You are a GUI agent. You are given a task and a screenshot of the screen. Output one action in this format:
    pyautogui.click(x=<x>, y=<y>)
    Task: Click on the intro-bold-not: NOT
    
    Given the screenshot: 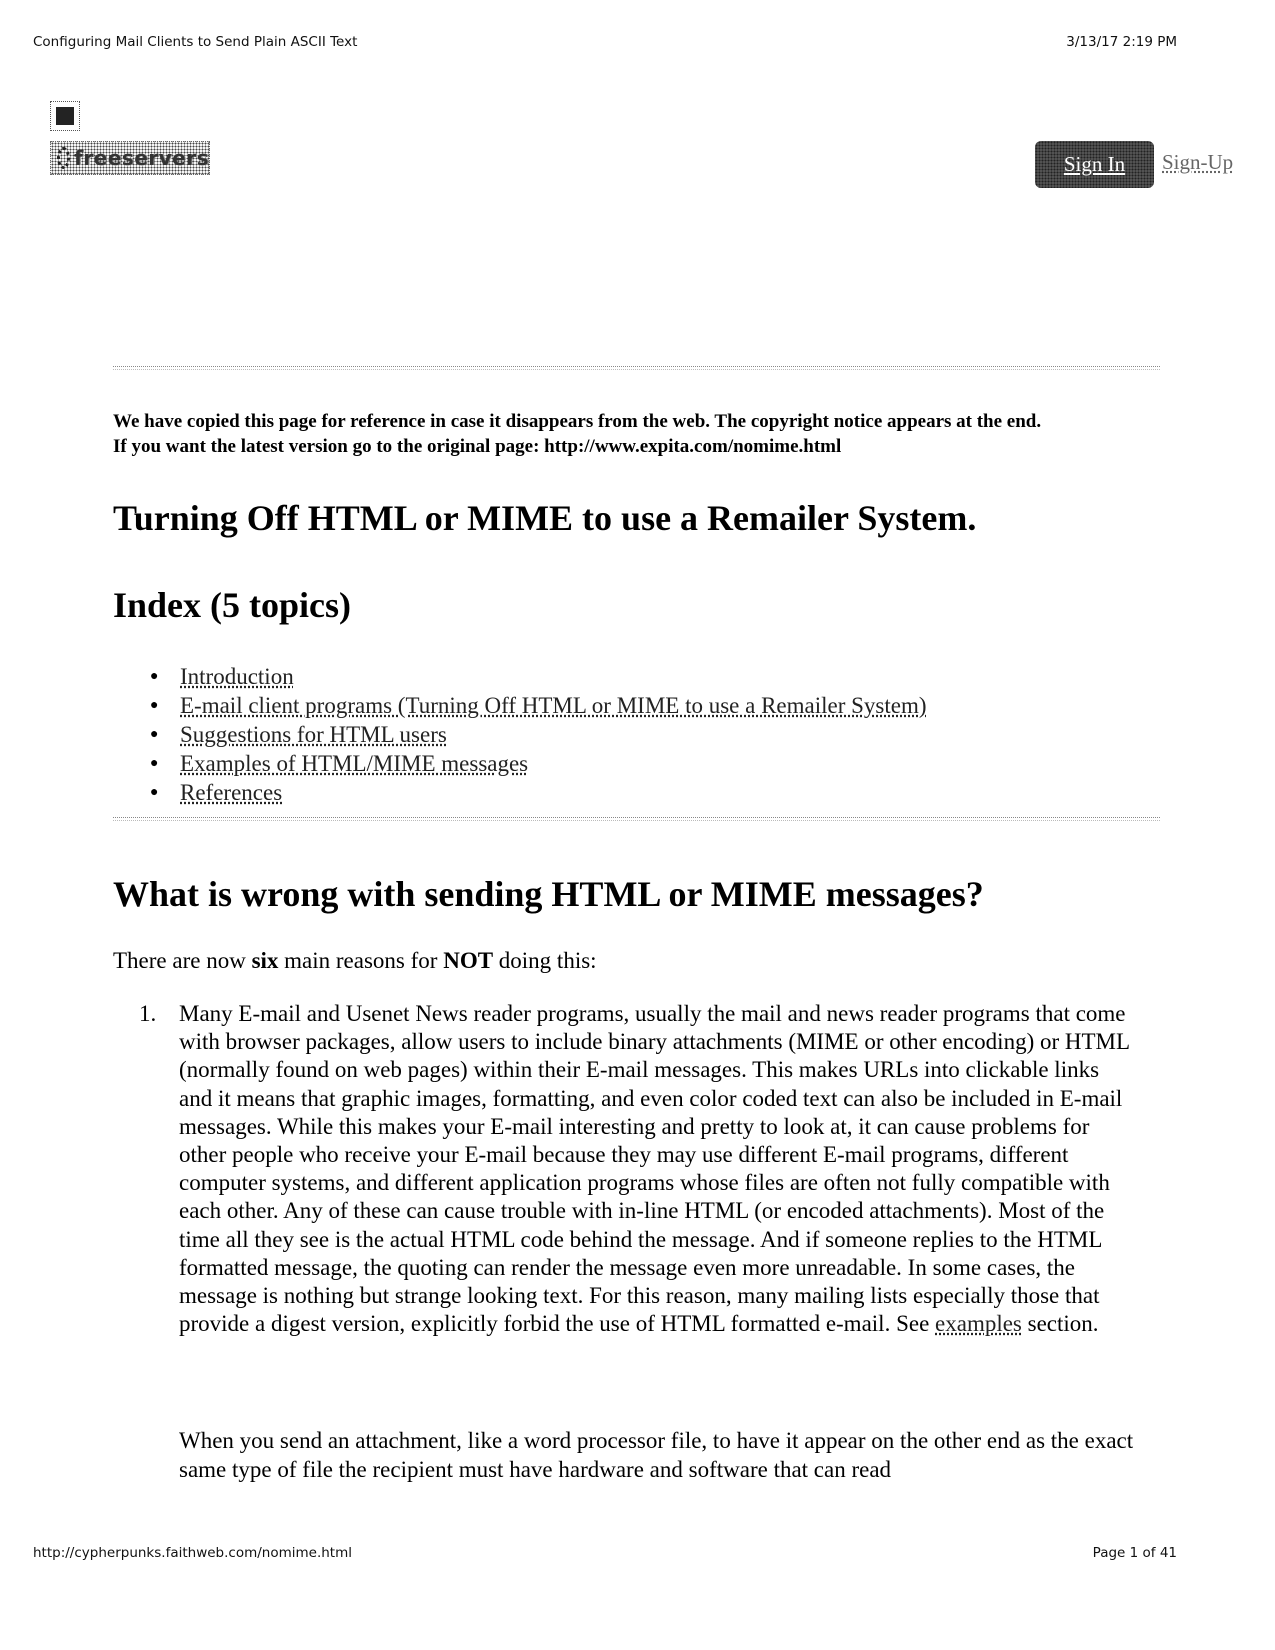 What is the action you would take?
    pyautogui.click(x=468, y=960)
    